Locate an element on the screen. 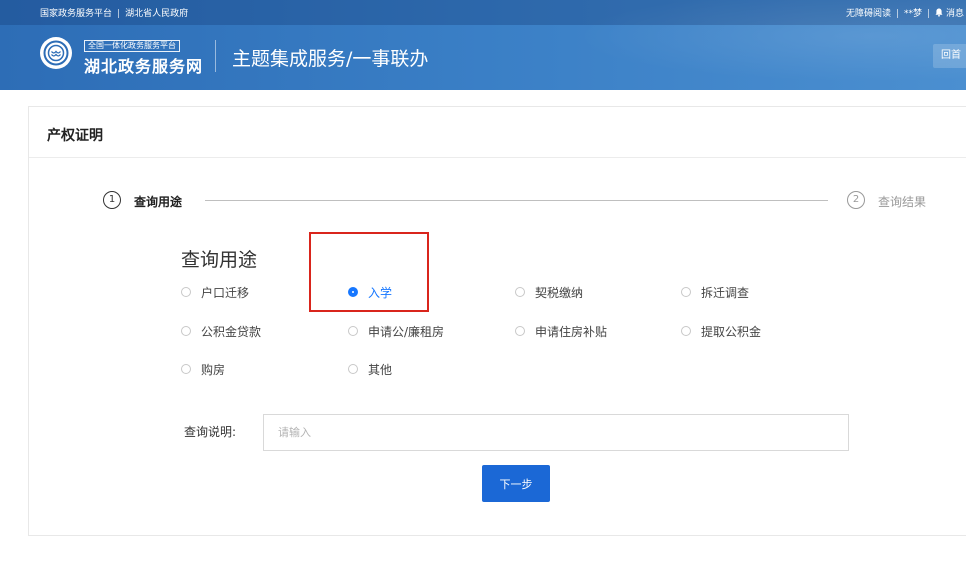 This screenshot has width=966, height=576. messages-link: 消息 is located at coordinates (949, 13).